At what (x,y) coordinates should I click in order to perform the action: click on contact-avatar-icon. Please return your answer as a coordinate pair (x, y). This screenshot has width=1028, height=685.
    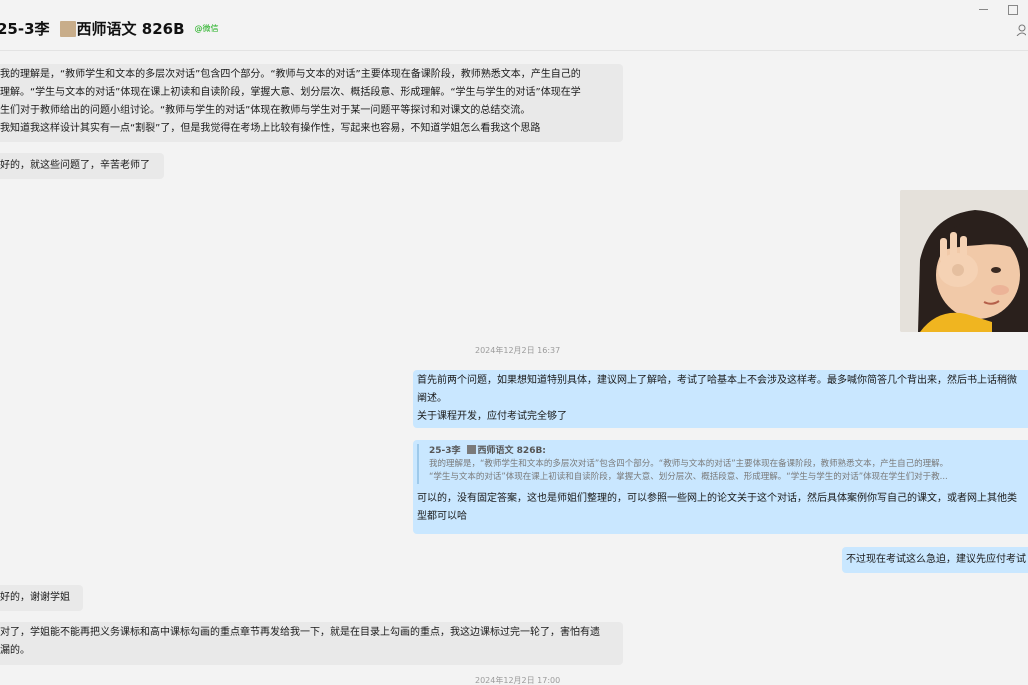
    Looking at the image, I should click on (67, 28).